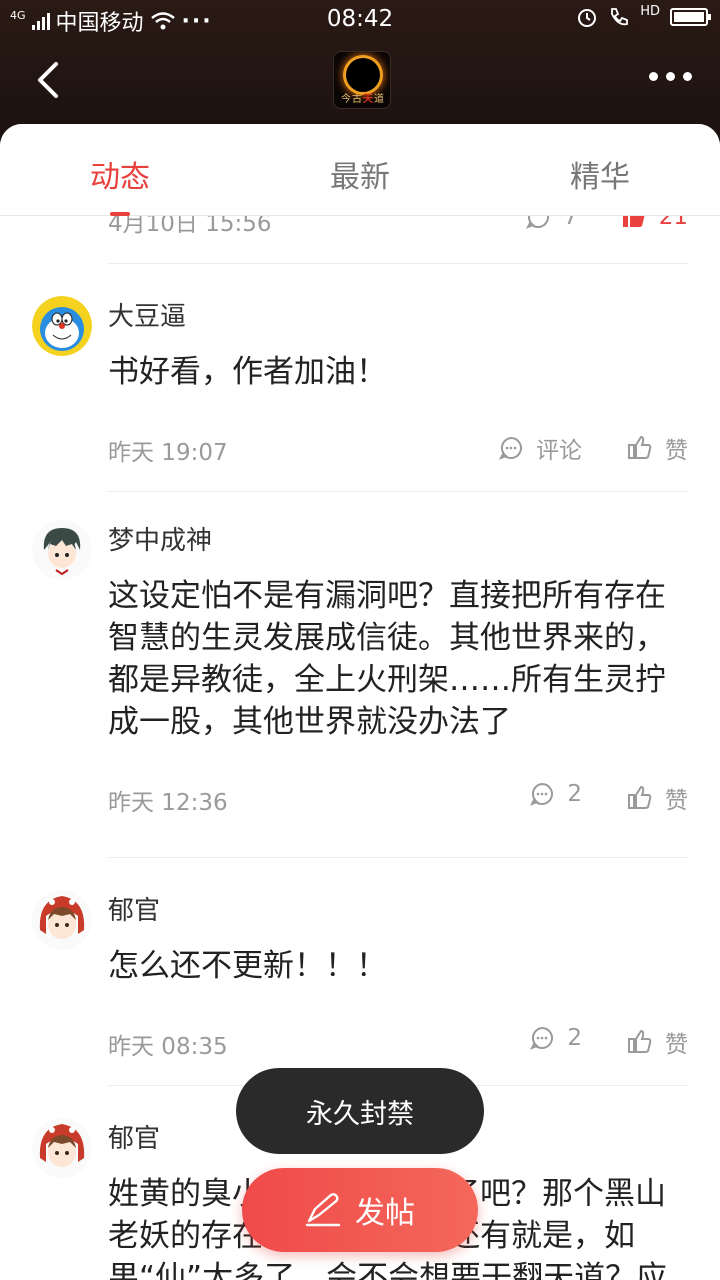 Image resolution: width=720 pixels, height=1280 pixels. I want to click on pen-icon, so click(323, 1210).